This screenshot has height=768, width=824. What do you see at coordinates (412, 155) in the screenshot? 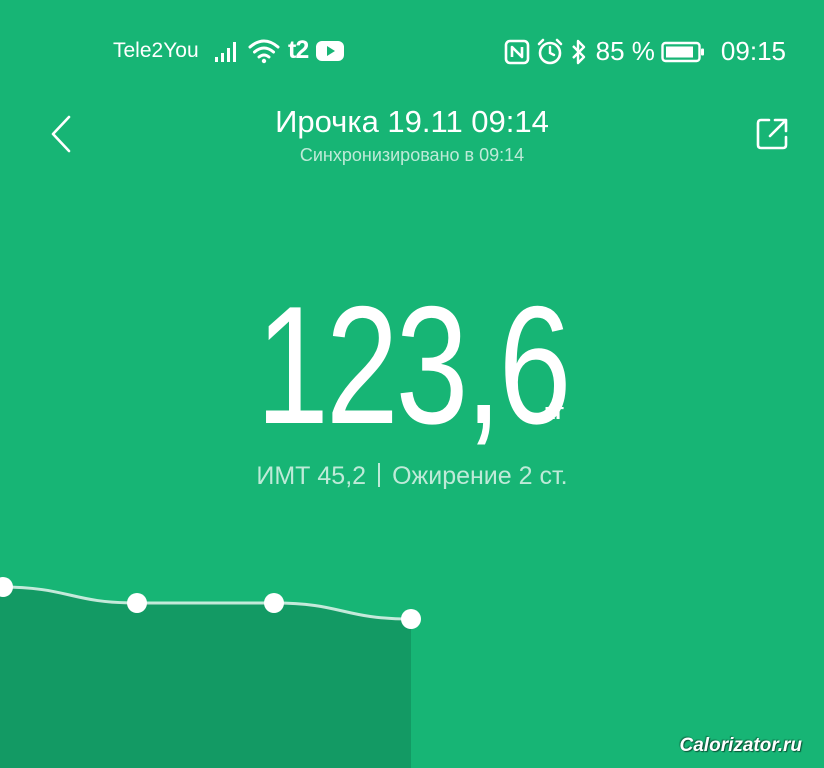
I see `sync-status: Синхронизировано в 09:14` at bounding box center [412, 155].